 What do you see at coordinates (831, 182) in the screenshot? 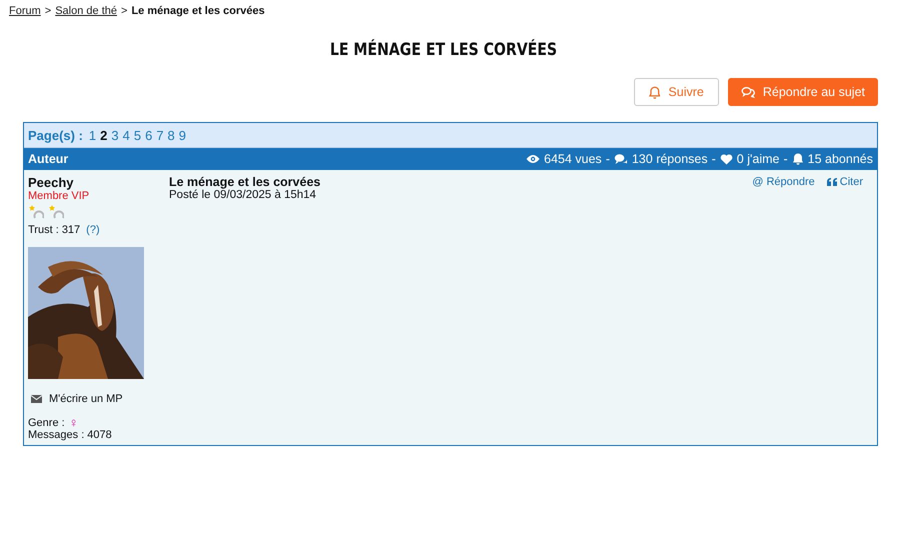
I see `quote-icon` at bounding box center [831, 182].